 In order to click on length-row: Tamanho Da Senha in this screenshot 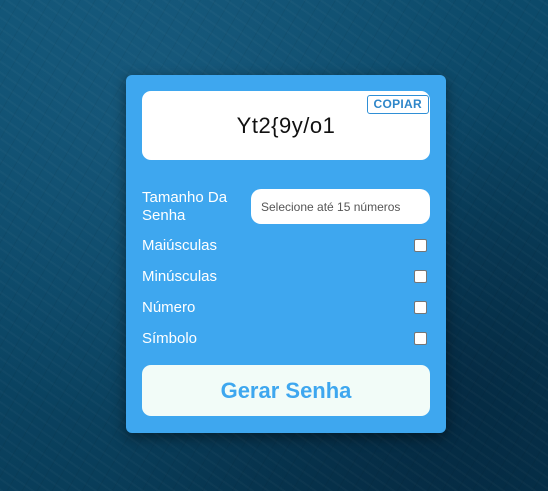, I will do `click(286, 207)`.